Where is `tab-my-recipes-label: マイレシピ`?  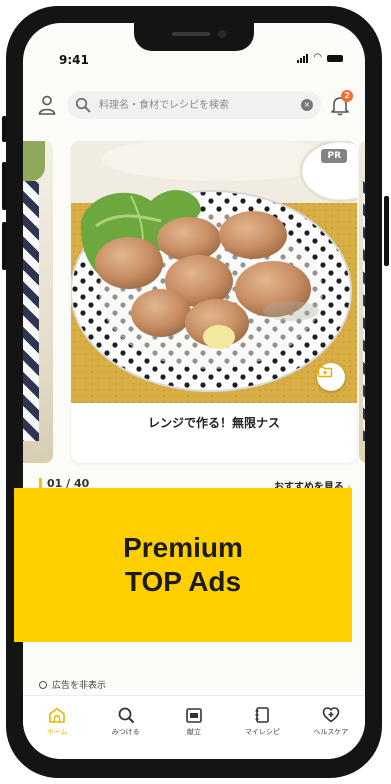 tab-my-recipes-label: マイレシピ is located at coordinates (262, 732).